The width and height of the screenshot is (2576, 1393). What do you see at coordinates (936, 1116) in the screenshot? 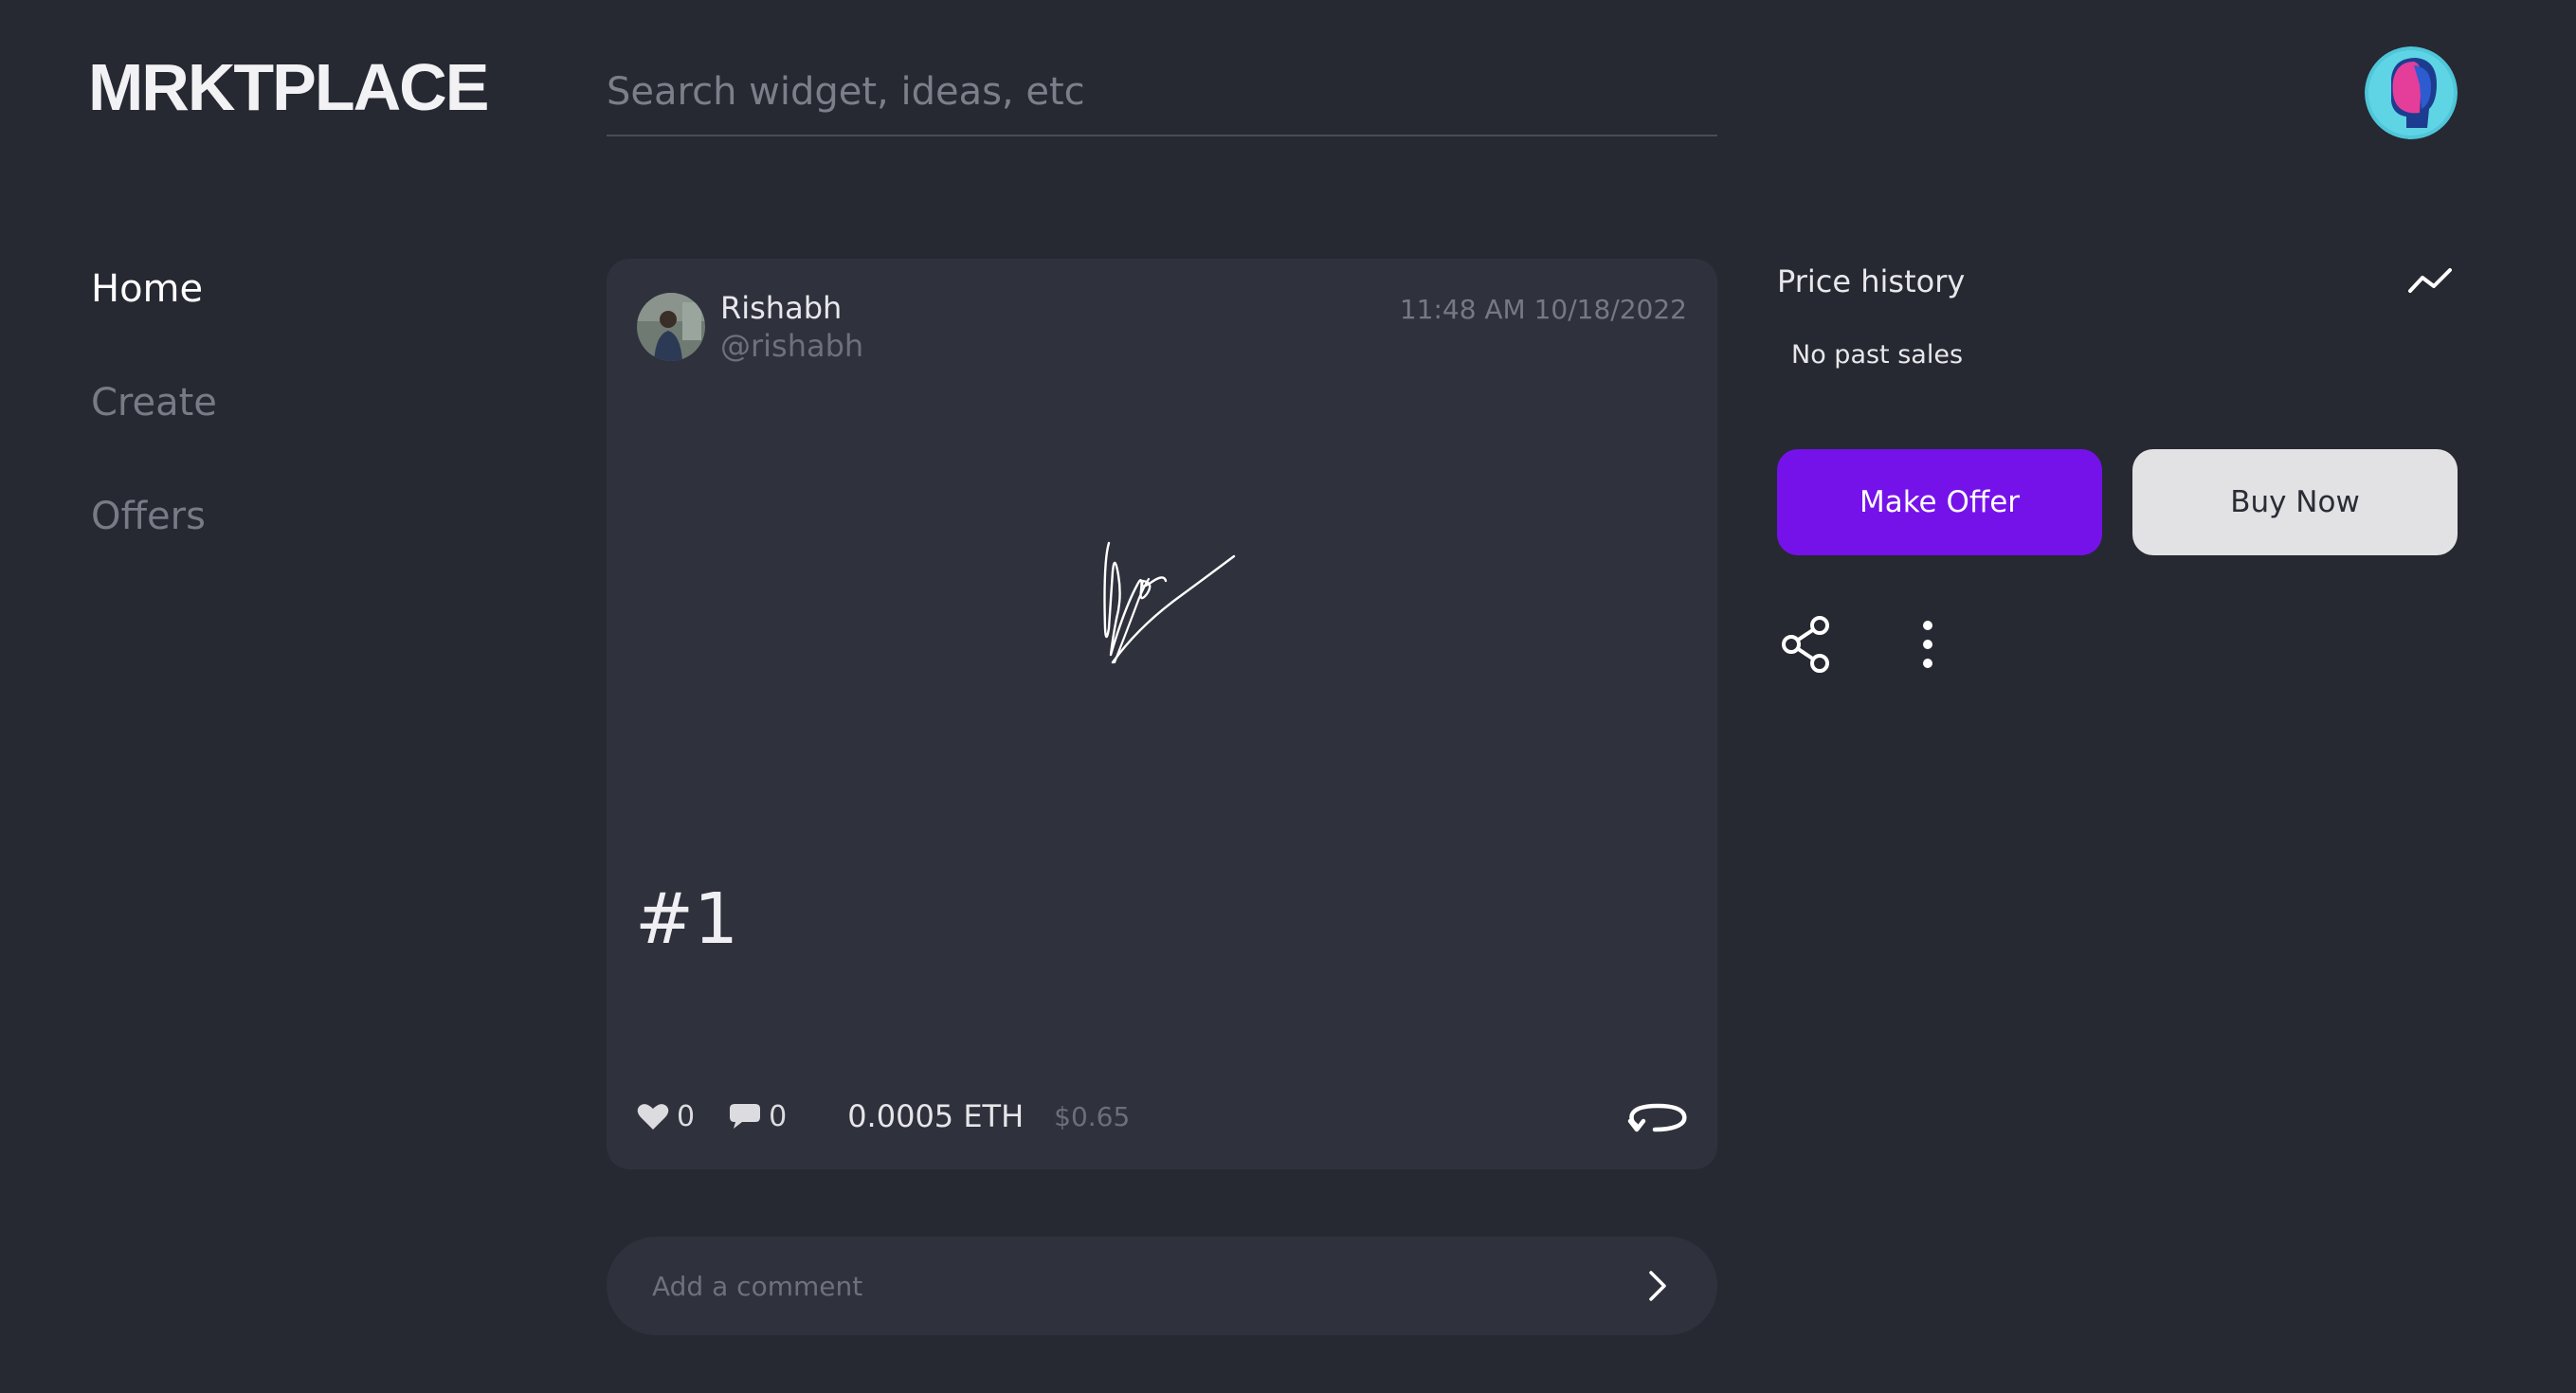
I see `price-eth: 0.0005 ETH` at bounding box center [936, 1116].